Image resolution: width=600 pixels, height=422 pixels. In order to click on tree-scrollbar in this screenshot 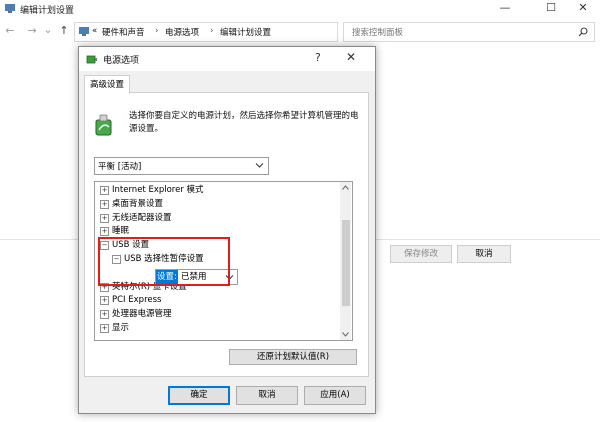, I will do `click(345, 261)`.